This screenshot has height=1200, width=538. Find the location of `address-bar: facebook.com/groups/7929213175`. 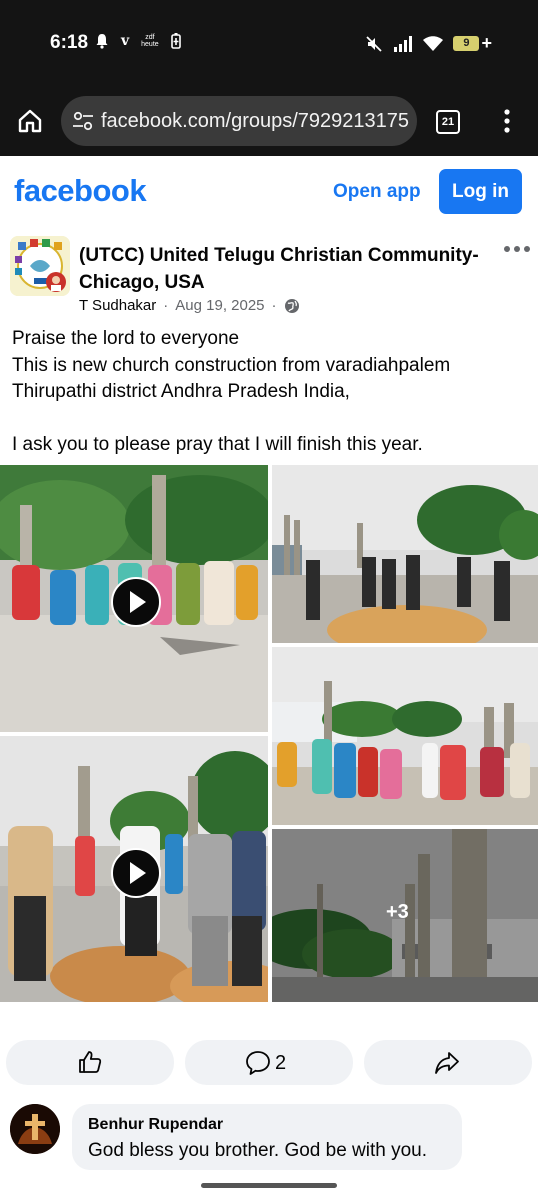

address-bar: facebook.com/groups/7929213175 is located at coordinates (239, 121).